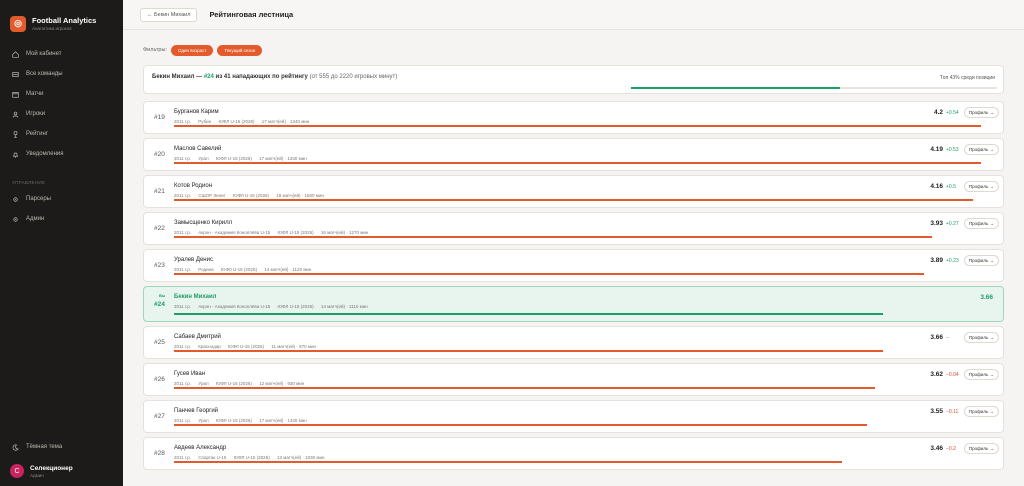 This screenshot has height=486, width=1024. Describe the element at coordinates (936, 337) in the screenshot. I see `row-score: 3.66` at that location.